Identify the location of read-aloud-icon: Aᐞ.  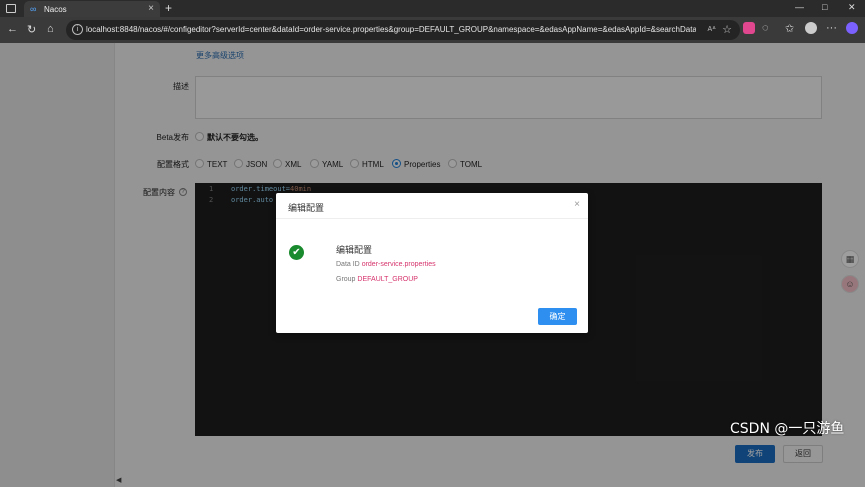
(712, 29).